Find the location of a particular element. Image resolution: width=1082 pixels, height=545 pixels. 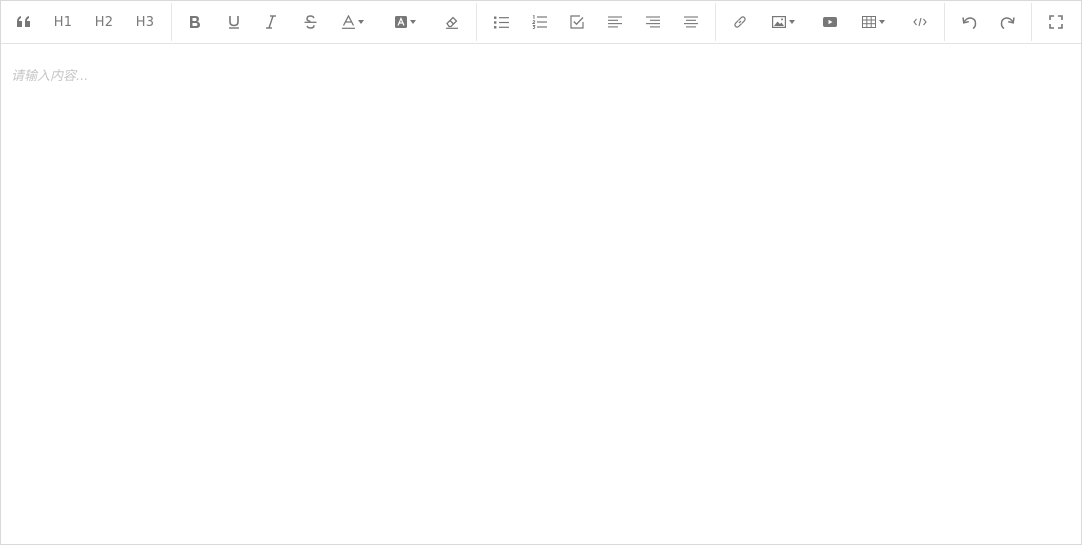

background-color-icon is located at coordinates (400, 22).